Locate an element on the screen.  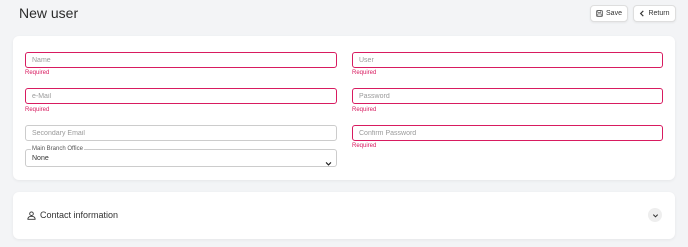
chevron-left-icon is located at coordinates (642, 13).